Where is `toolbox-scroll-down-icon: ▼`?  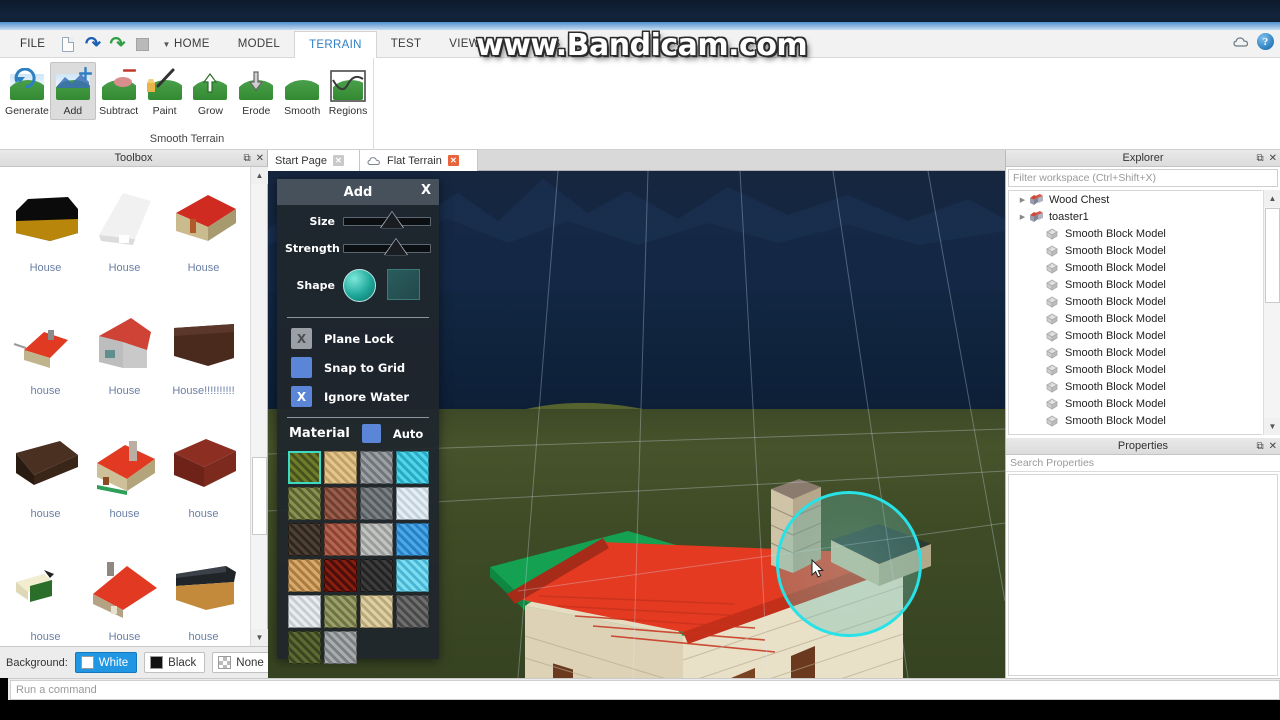 toolbox-scroll-down-icon: ▼ is located at coordinates (259, 637).